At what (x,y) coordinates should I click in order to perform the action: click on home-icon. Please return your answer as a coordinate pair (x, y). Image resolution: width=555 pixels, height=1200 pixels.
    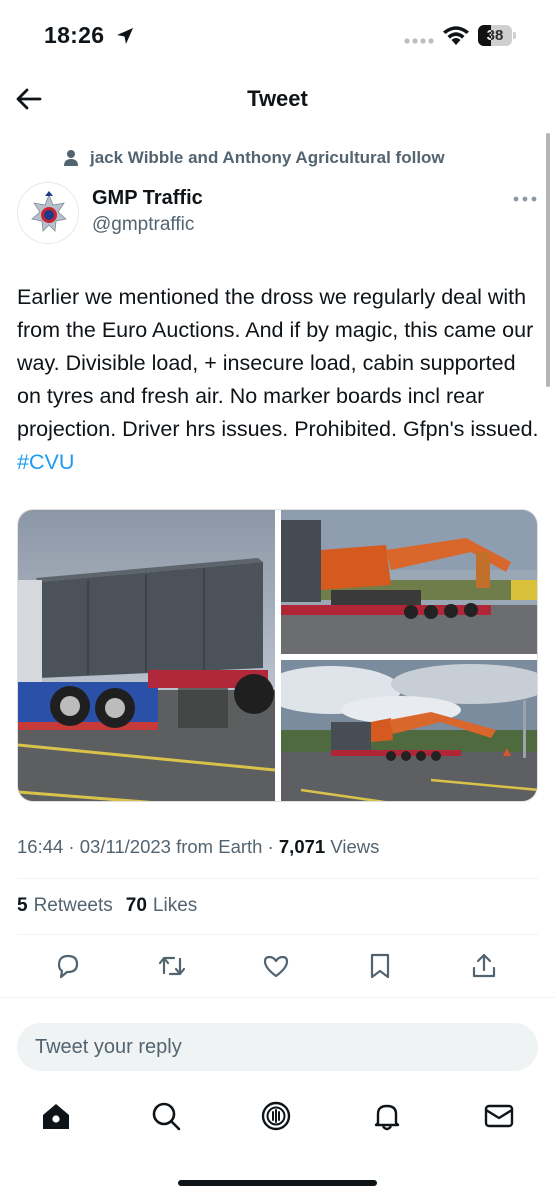
    Looking at the image, I should click on (56, 1116).